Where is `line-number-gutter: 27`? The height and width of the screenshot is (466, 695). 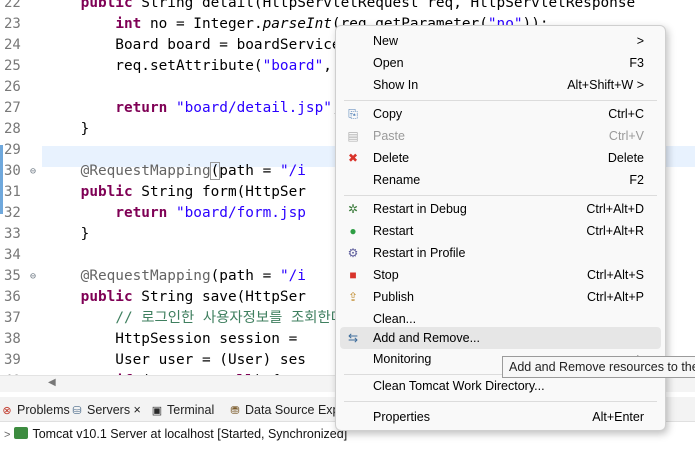 line-number-gutter: 27 is located at coordinates (21, 108).